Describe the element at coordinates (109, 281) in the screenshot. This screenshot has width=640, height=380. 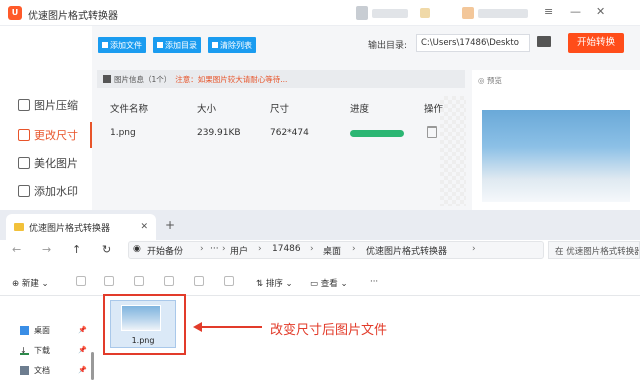
I see `copy-icon` at that location.